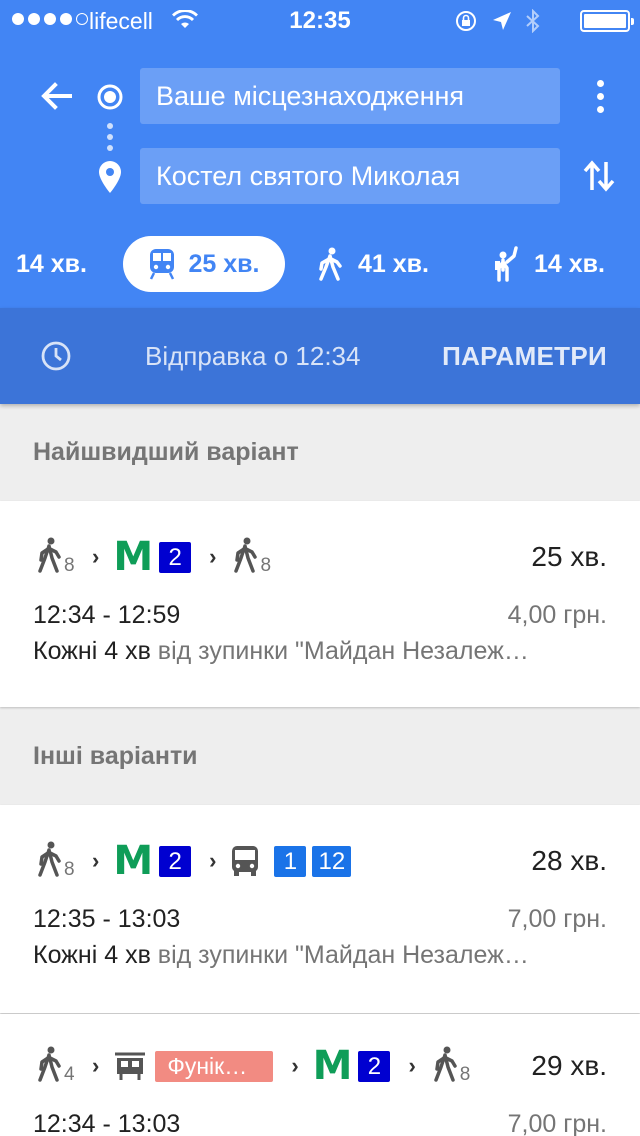 This screenshot has height=1136, width=640. What do you see at coordinates (110, 137) in the screenshot?
I see `route-connector` at bounding box center [110, 137].